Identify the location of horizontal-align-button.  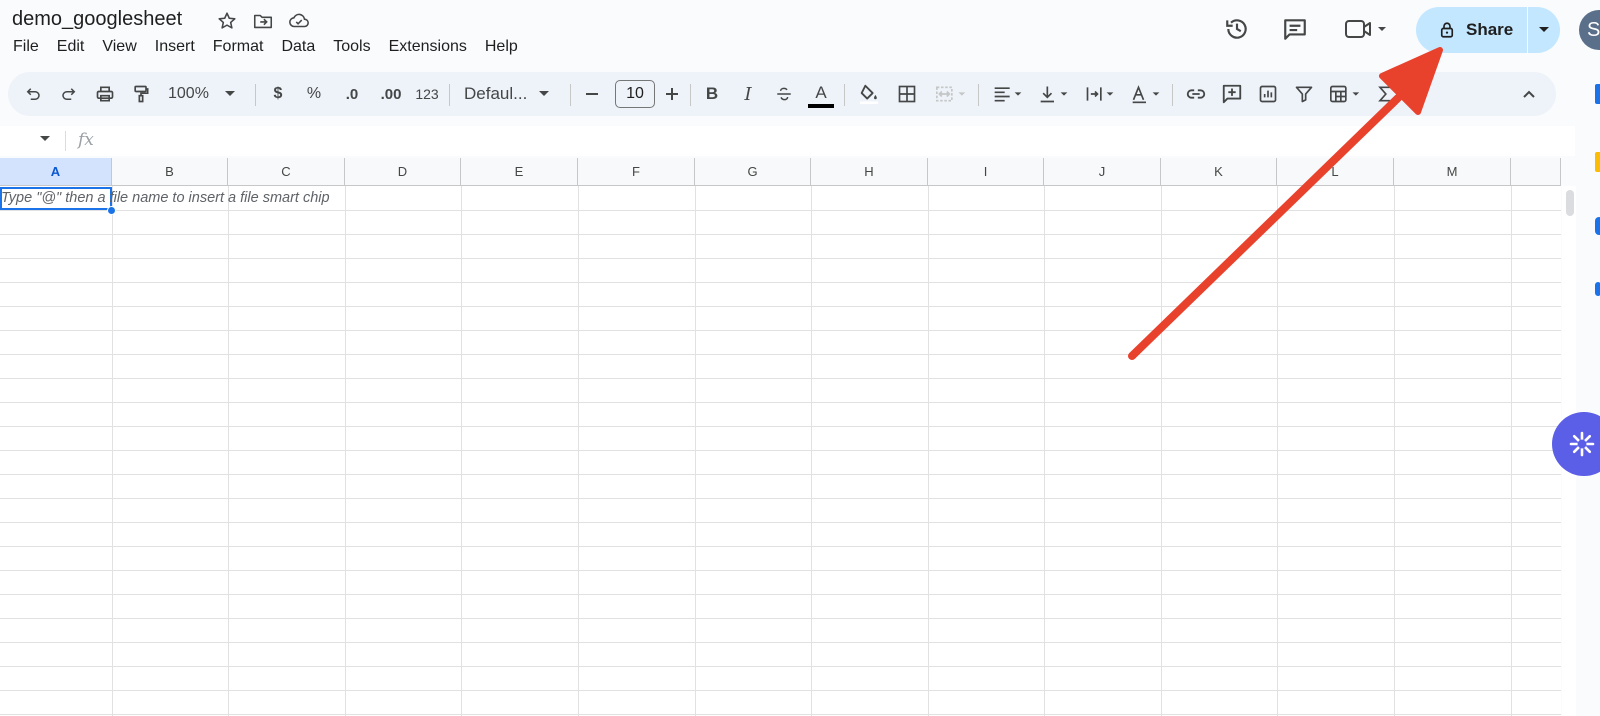
(1008, 94).